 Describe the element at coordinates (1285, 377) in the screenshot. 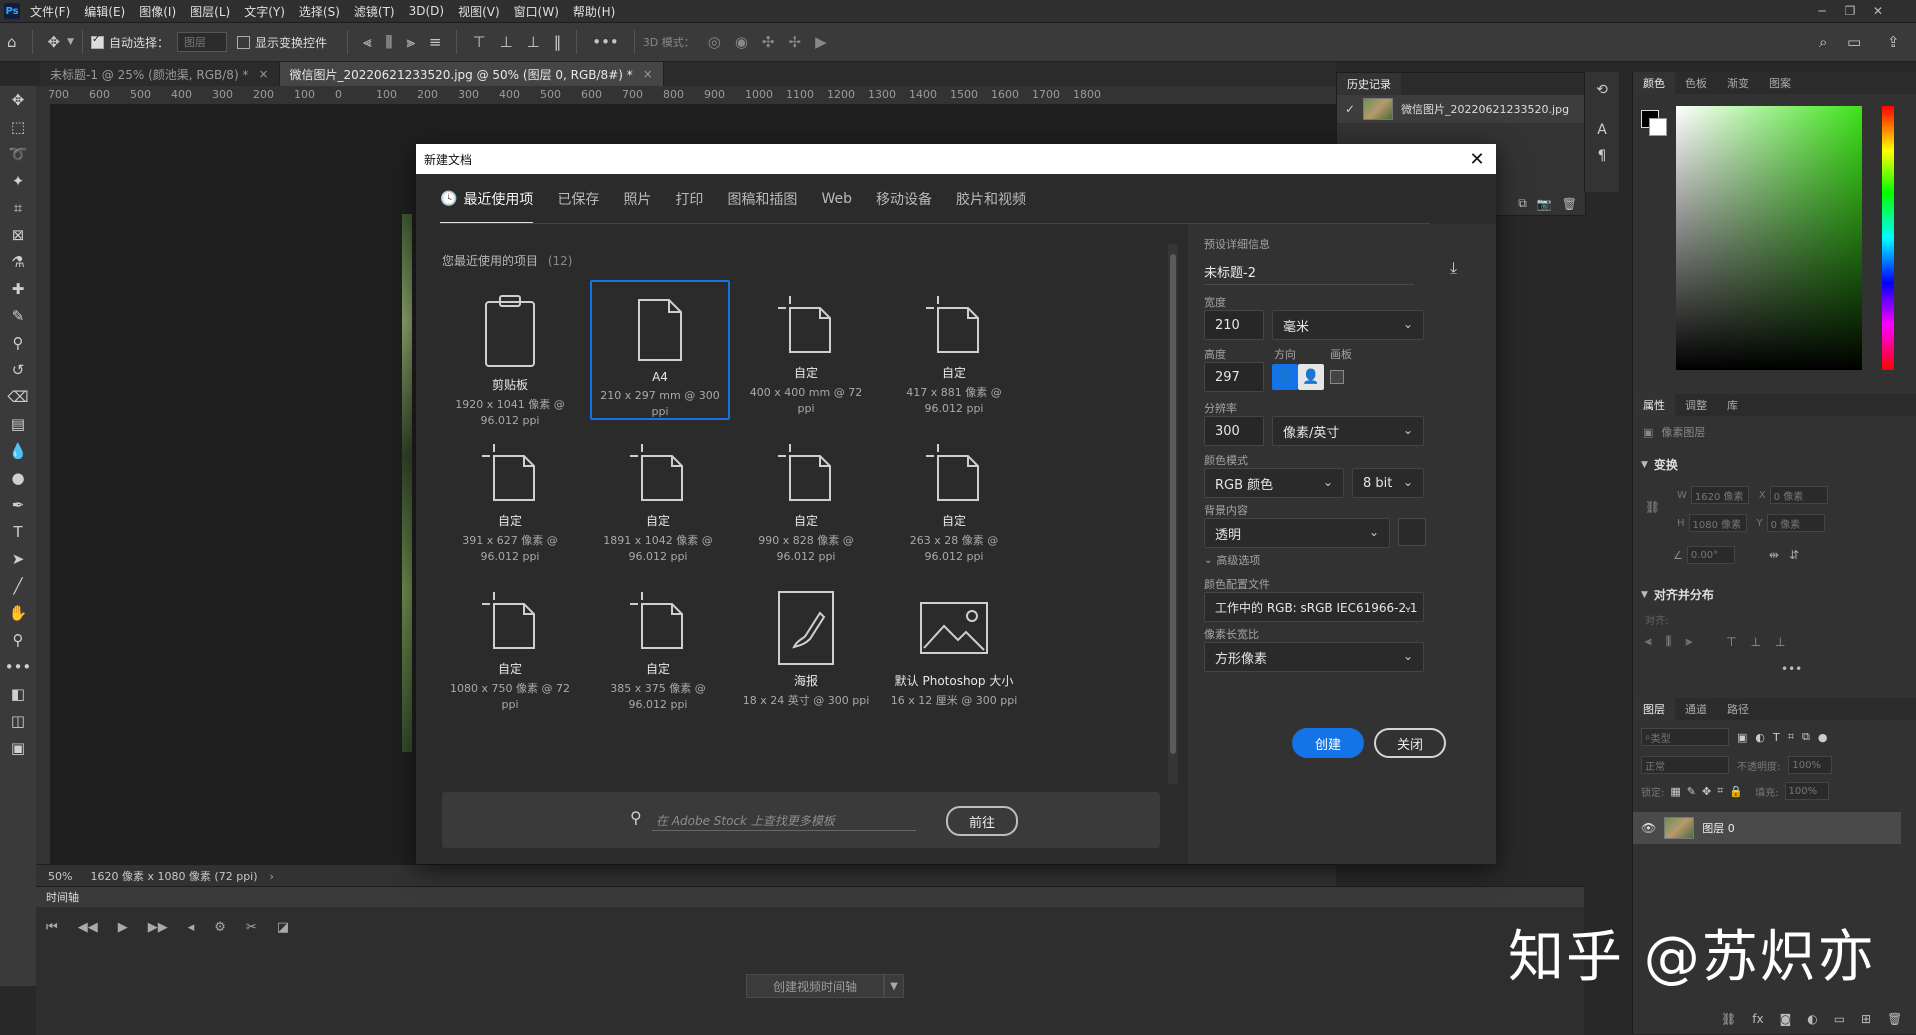

I see `portrait-orientation-icon: 👤` at that location.